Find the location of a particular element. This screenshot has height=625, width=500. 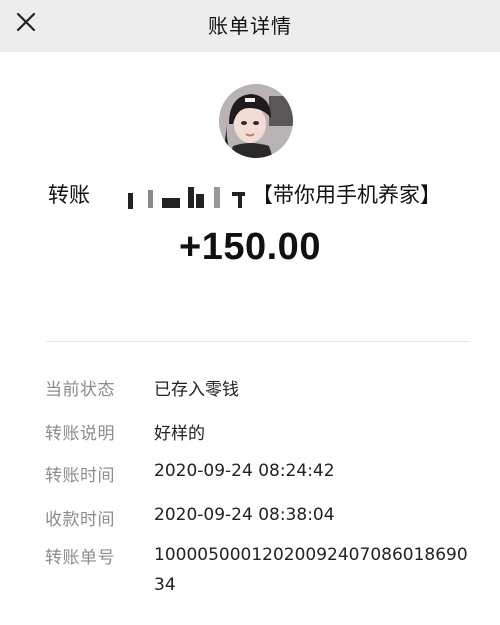

avatar is located at coordinates (256, 121).